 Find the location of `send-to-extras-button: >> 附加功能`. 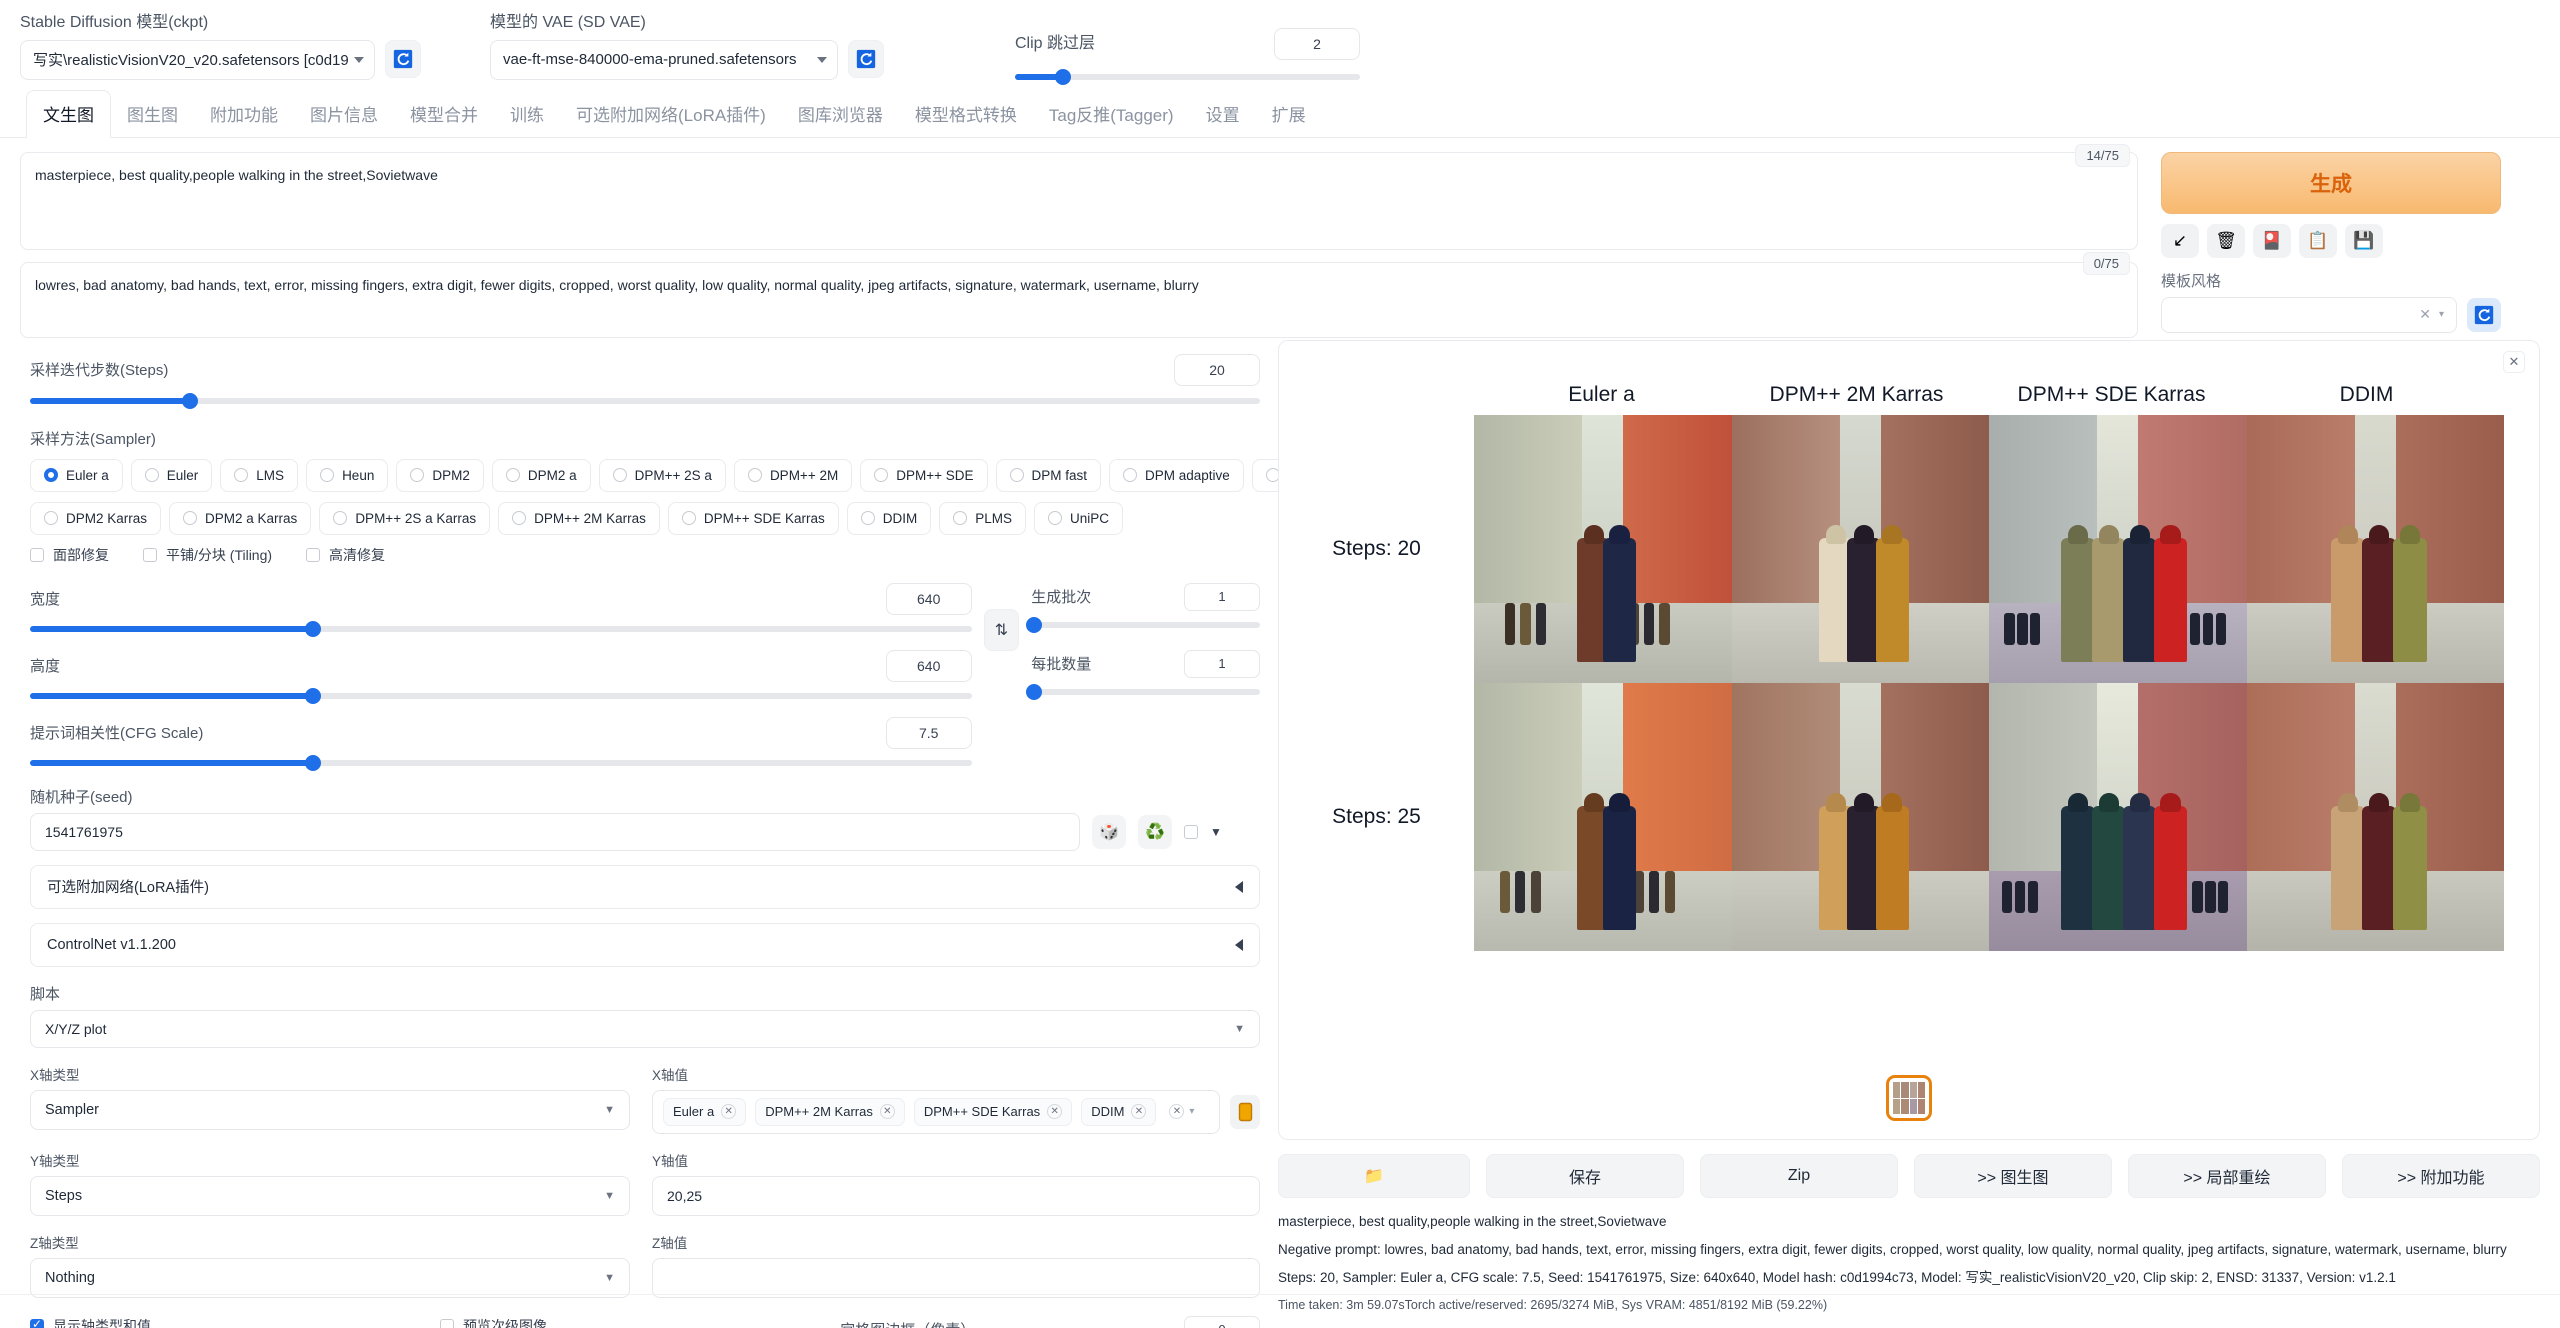

send-to-extras-button: >> 附加功能 is located at coordinates (2441, 1176).